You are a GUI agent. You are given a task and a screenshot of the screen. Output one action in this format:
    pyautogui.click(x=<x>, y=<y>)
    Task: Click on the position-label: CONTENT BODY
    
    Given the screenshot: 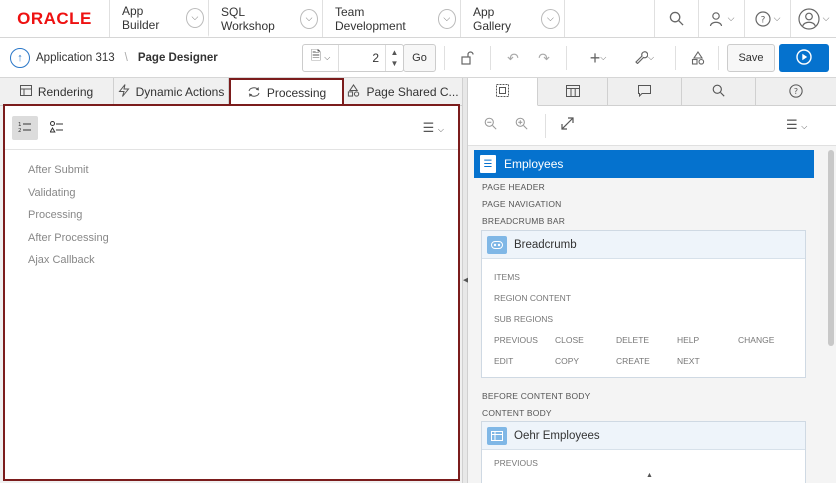 What is the action you would take?
    pyautogui.click(x=517, y=413)
    